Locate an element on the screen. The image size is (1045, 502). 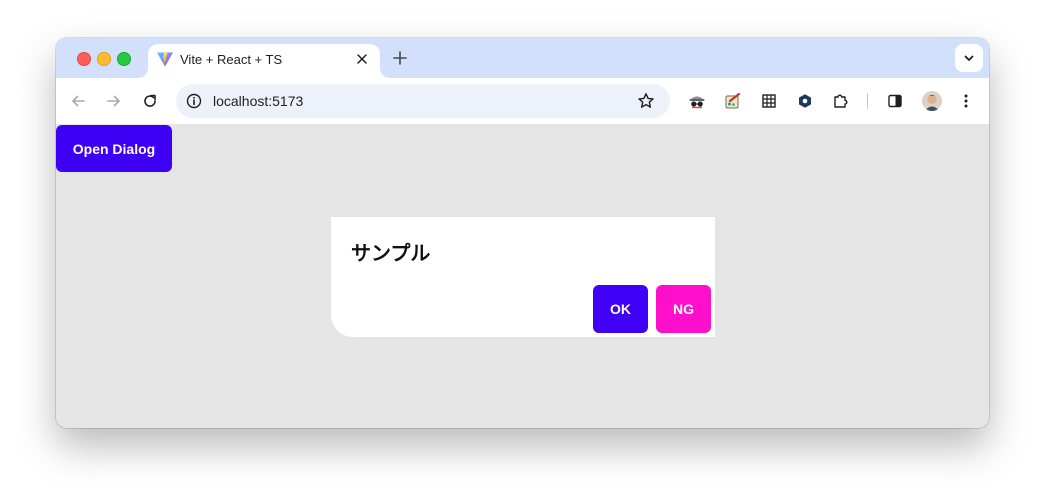
url-text: localhost:5173 is located at coordinates (258, 101).